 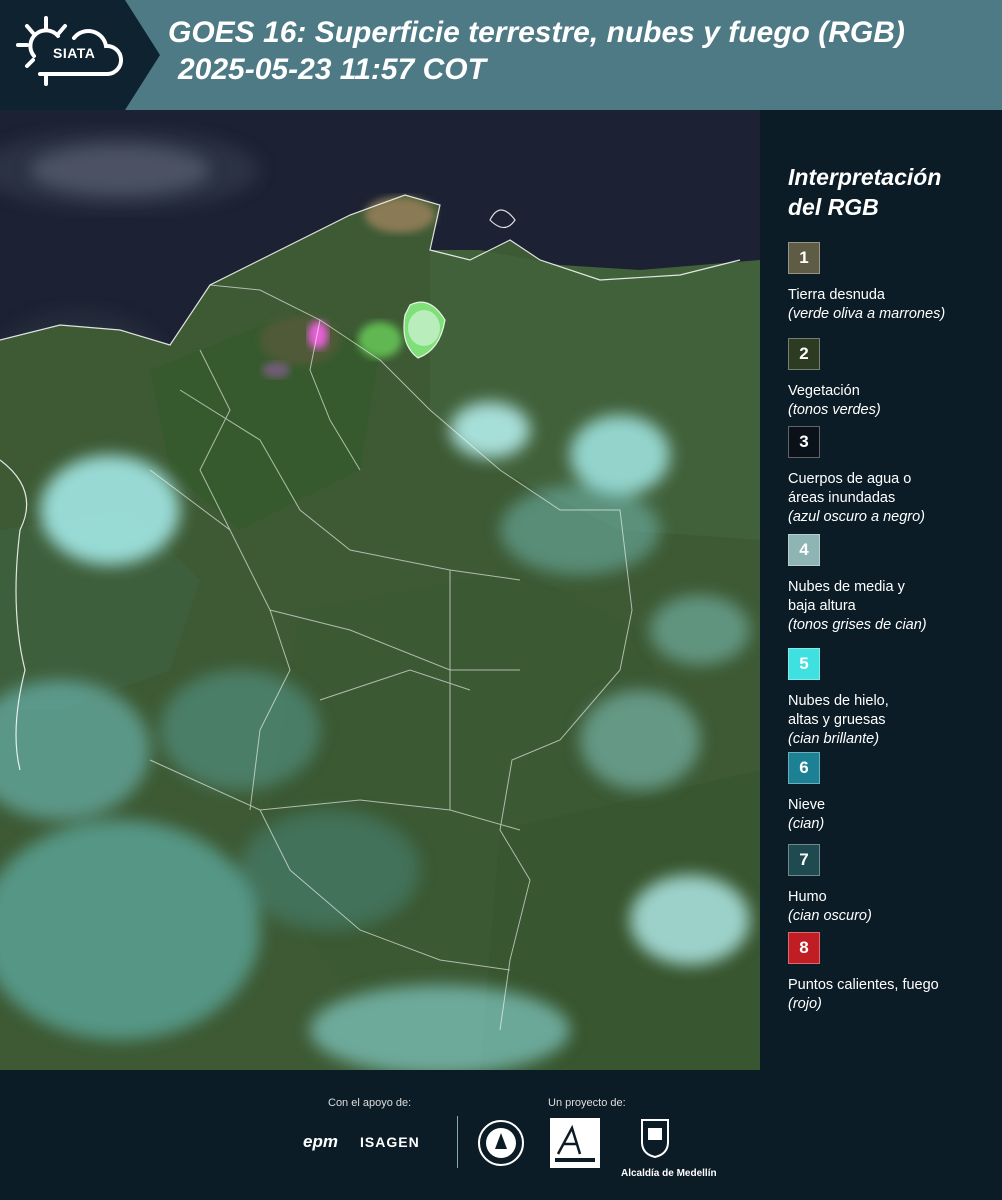 What do you see at coordinates (804, 442) in the screenshot?
I see `legend-swatch: 3` at bounding box center [804, 442].